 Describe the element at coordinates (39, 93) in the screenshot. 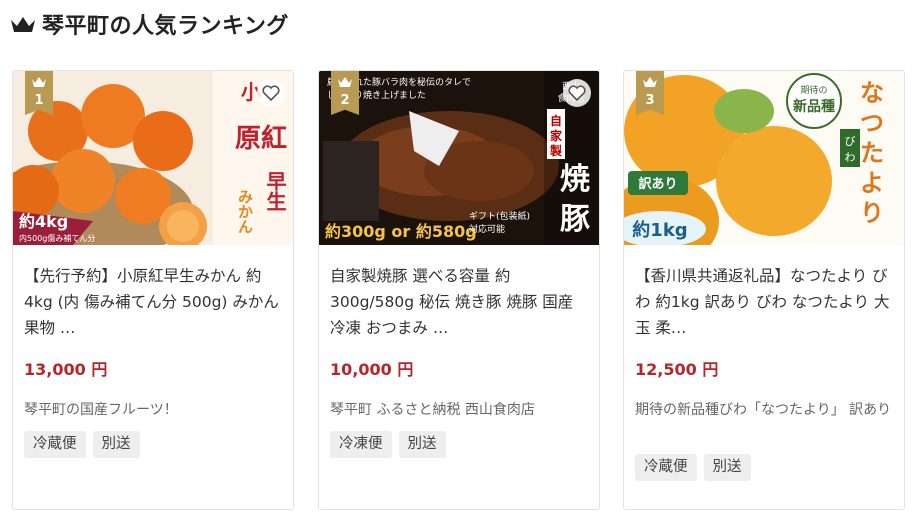

I see `rank-badge: 1` at that location.